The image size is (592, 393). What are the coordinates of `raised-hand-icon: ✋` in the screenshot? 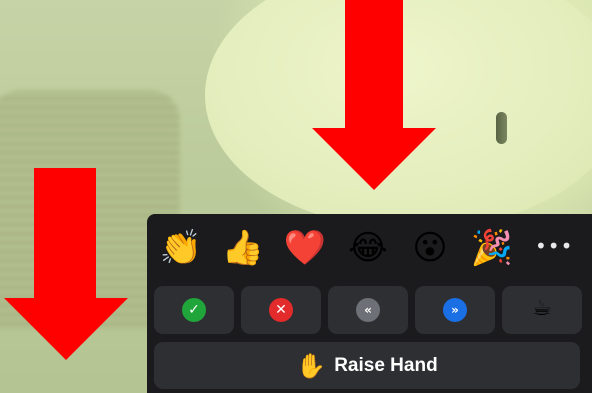 It's located at (311, 365).